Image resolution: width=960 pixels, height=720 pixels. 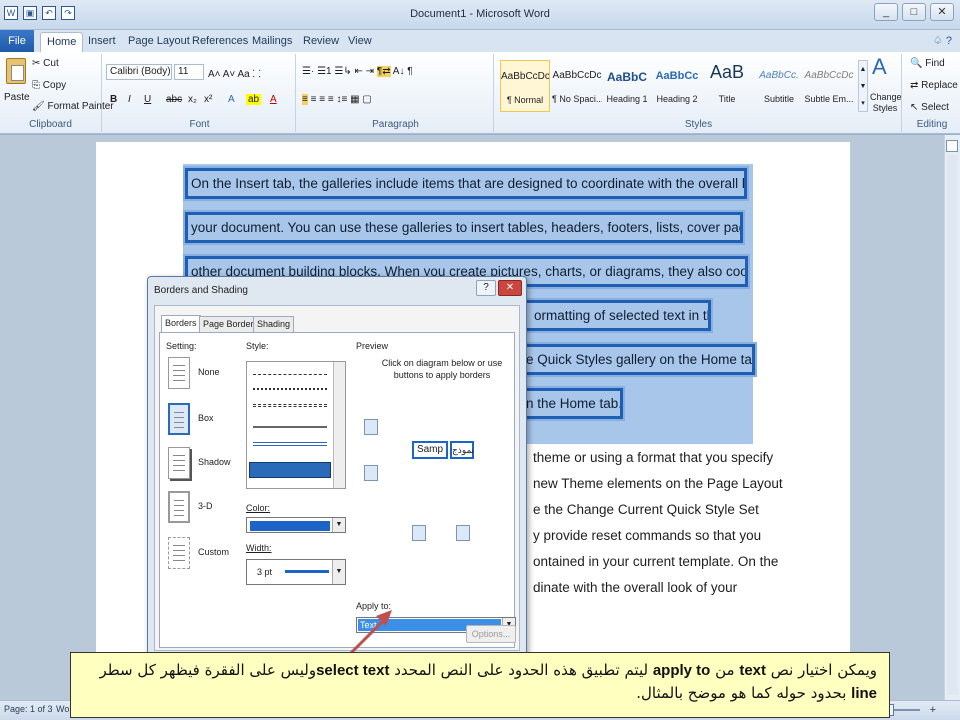 What do you see at coordinates (209, 372) in the screenshot?
I see `setting-none-label: None` at bounding box center [209, 372].